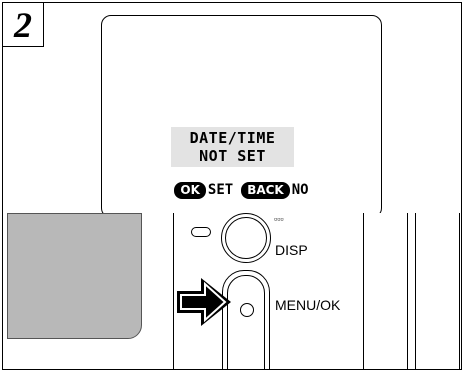 This screenshot has width=464, height=373. What do you see at coordinates (74, 276) in the screenshot?
I see `camera-lcd-panel` at bounding box center [74, 276].